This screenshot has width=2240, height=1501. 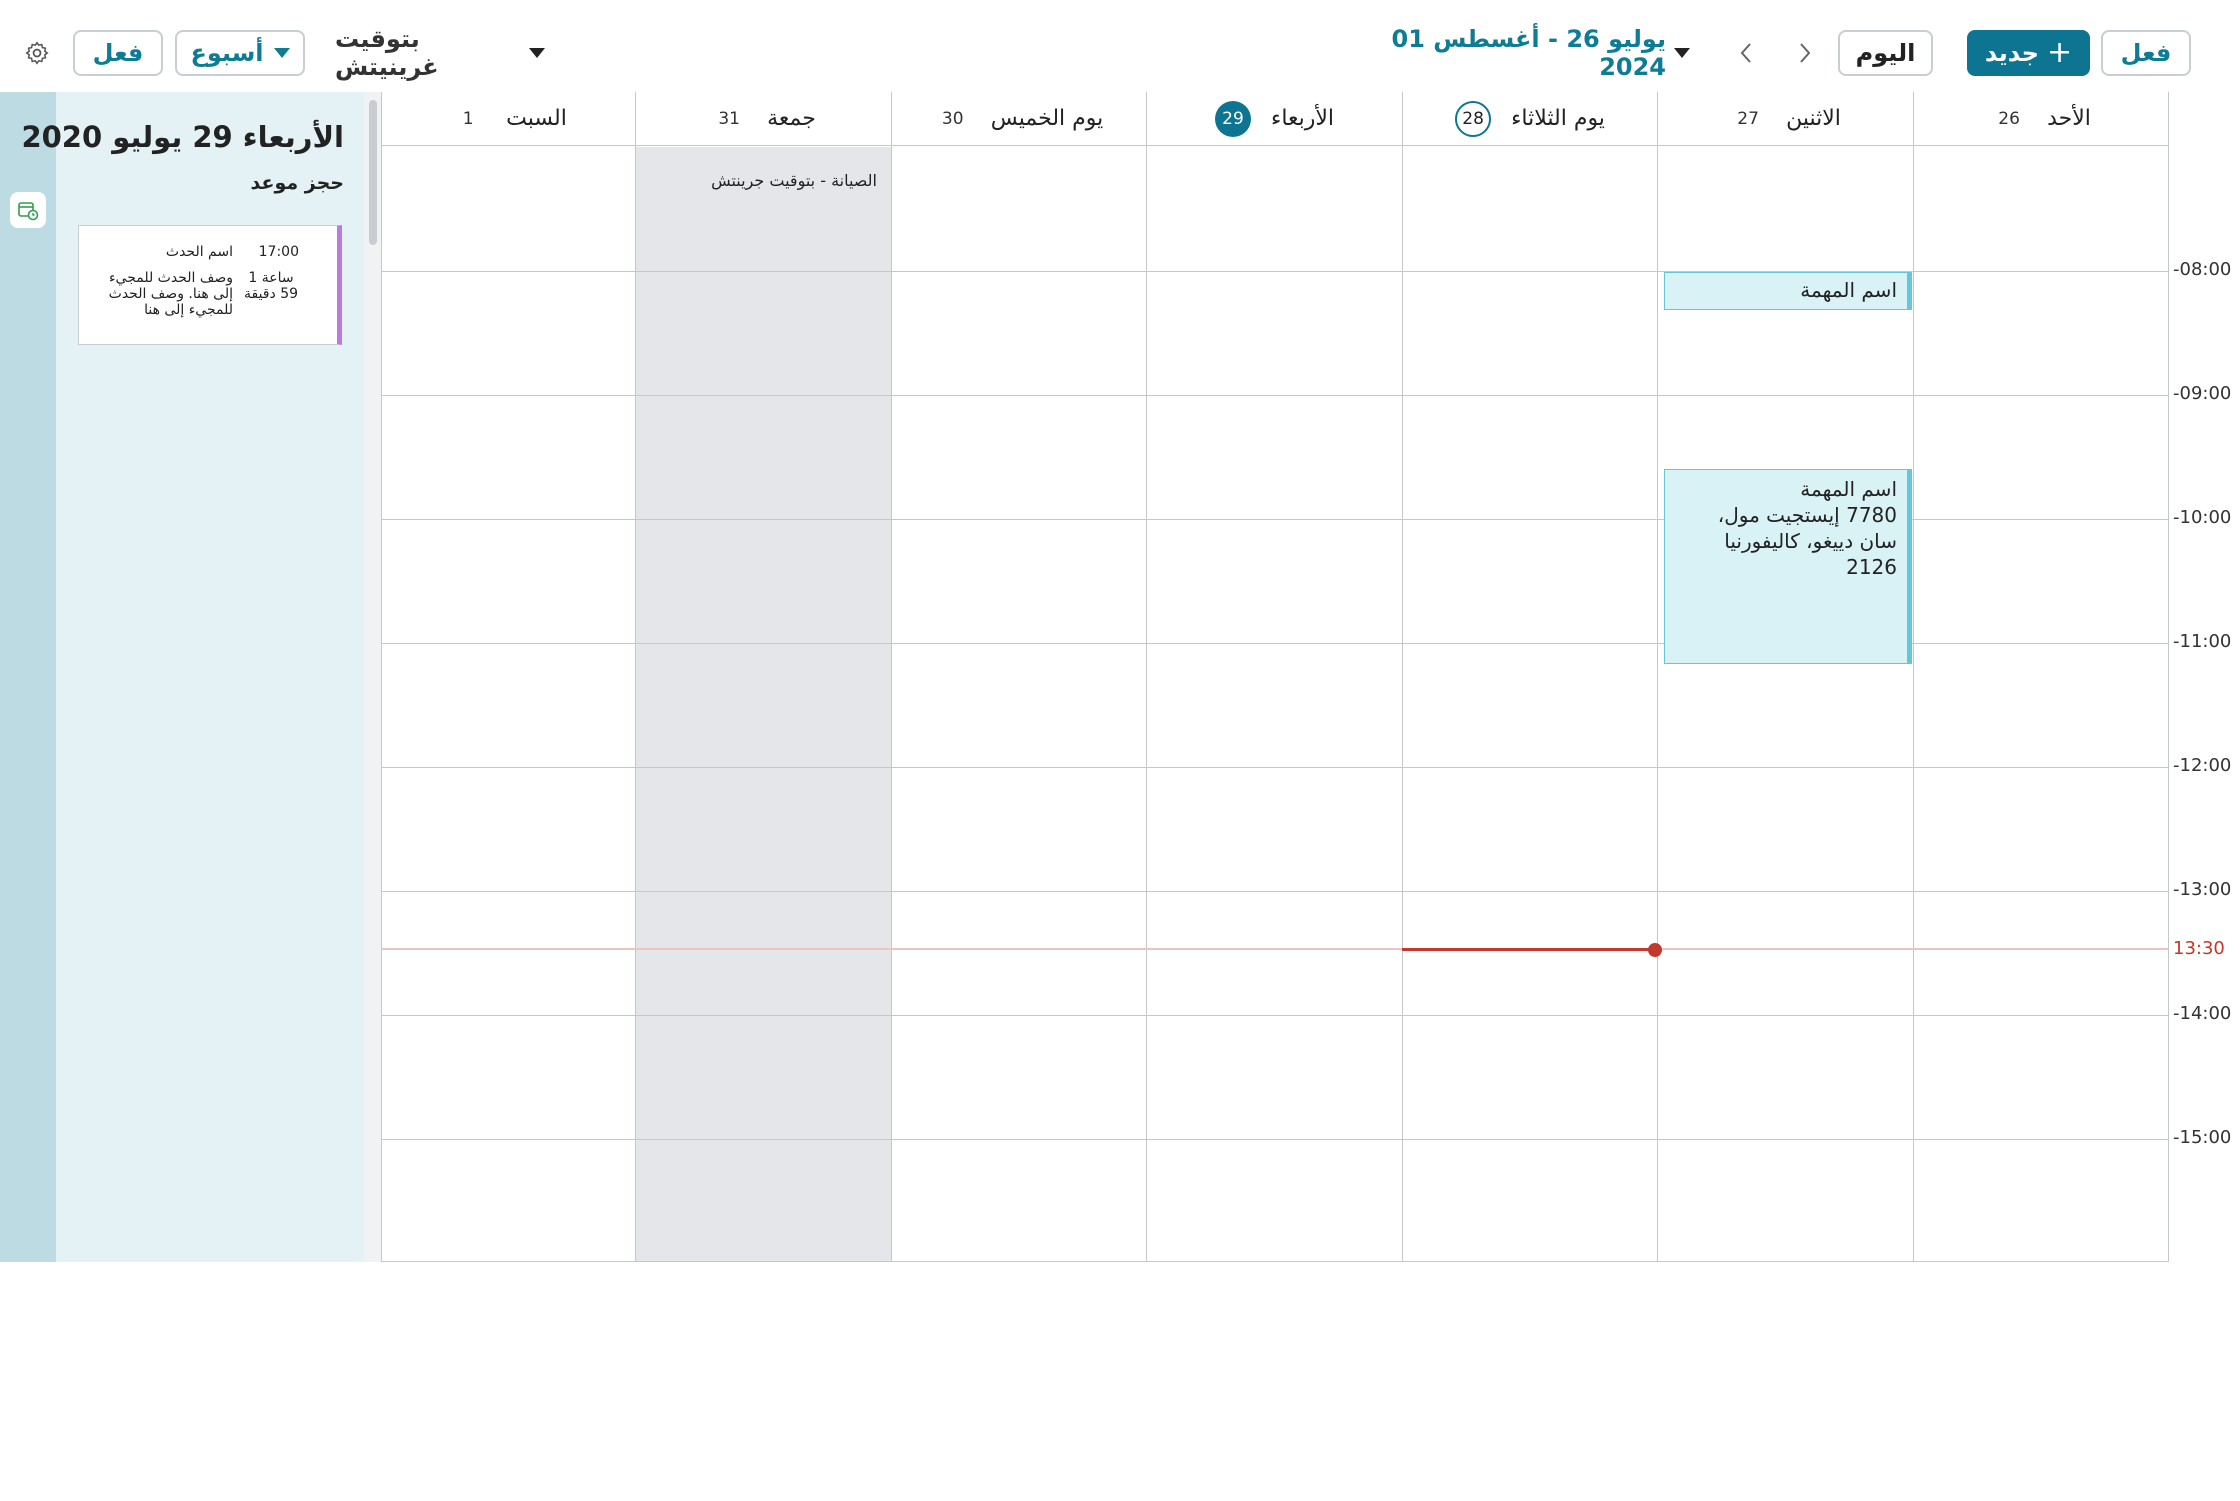 I want to click on day-header: الأحد 26, so click(x=2041, y=119).